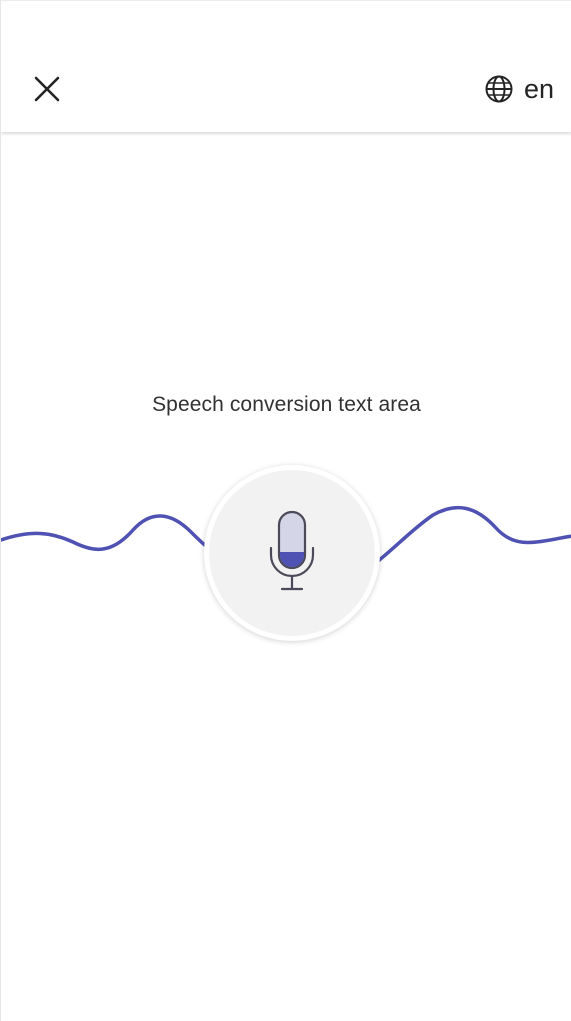 The width and height of the screenshot is (571, 1021). What do you see at coordinates (499, 89) in the screenshot?
I see `globe-icon` at bounding box center [499, 89].